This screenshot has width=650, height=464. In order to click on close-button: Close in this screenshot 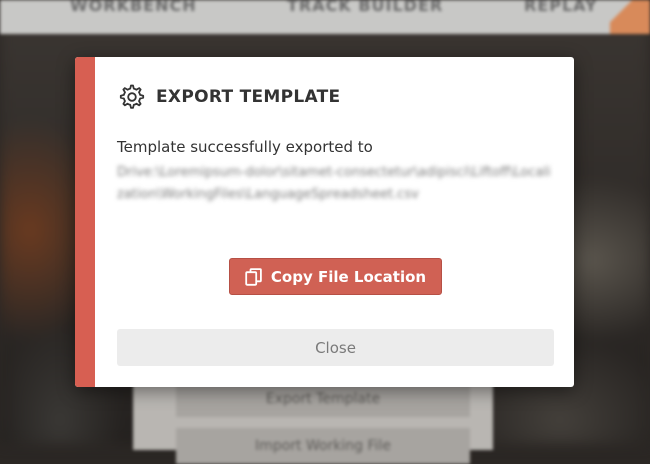, I will do `click(335, 347)`.